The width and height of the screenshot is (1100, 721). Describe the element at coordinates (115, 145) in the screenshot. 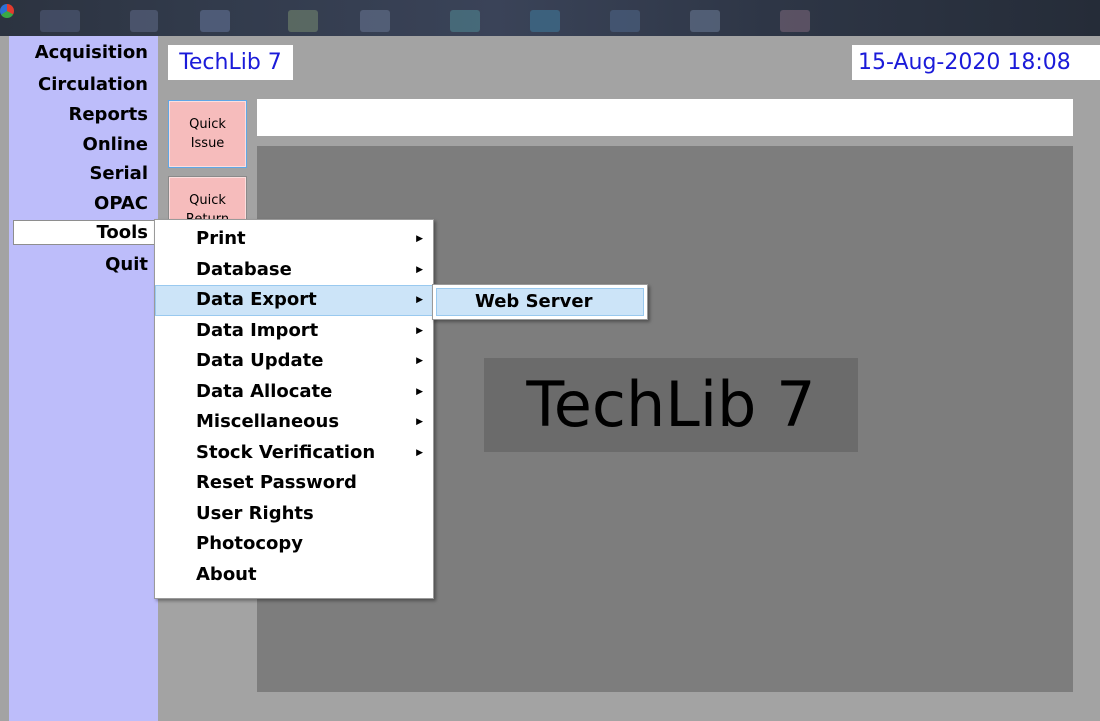

I see `nav-item-online: Online` at that location.